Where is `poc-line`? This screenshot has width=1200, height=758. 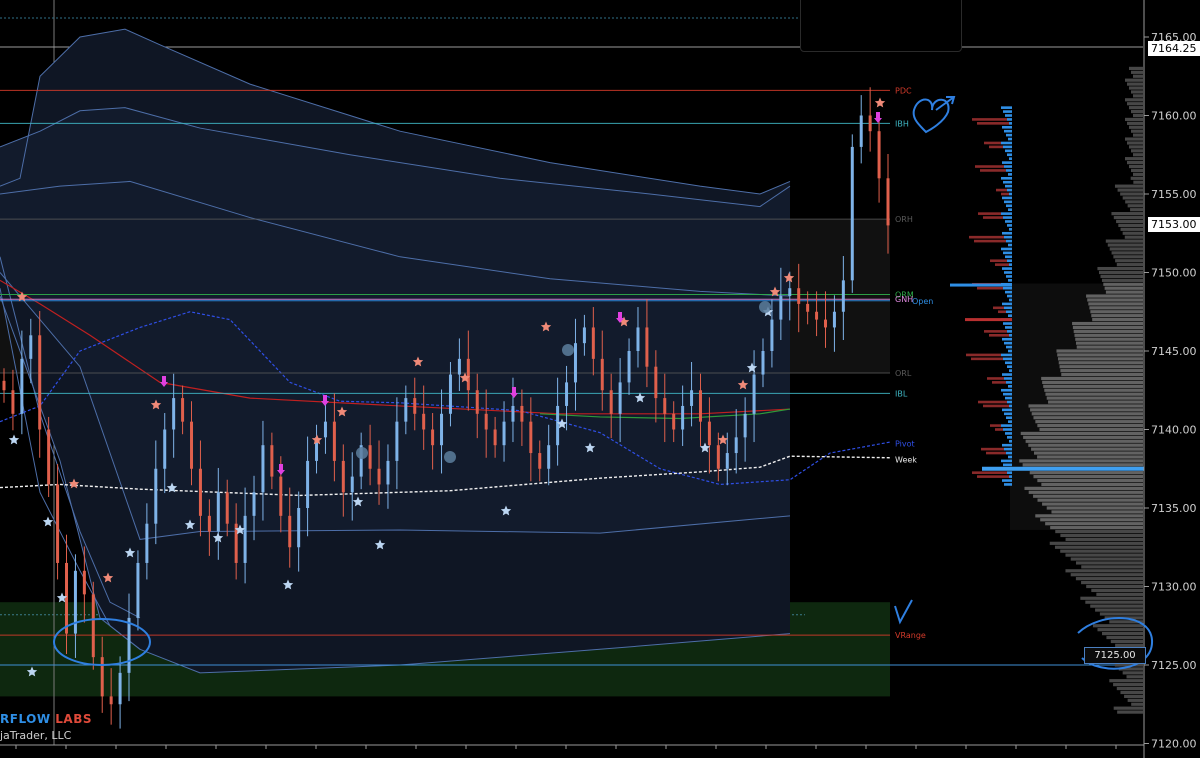
poc-line is located at coordinates (1063, 468).